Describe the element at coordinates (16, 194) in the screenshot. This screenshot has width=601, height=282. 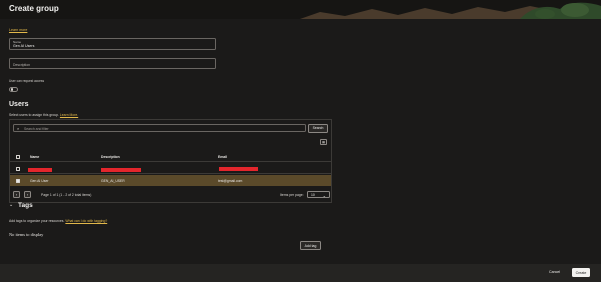
I see `prev-page-button: ‹` at that location.